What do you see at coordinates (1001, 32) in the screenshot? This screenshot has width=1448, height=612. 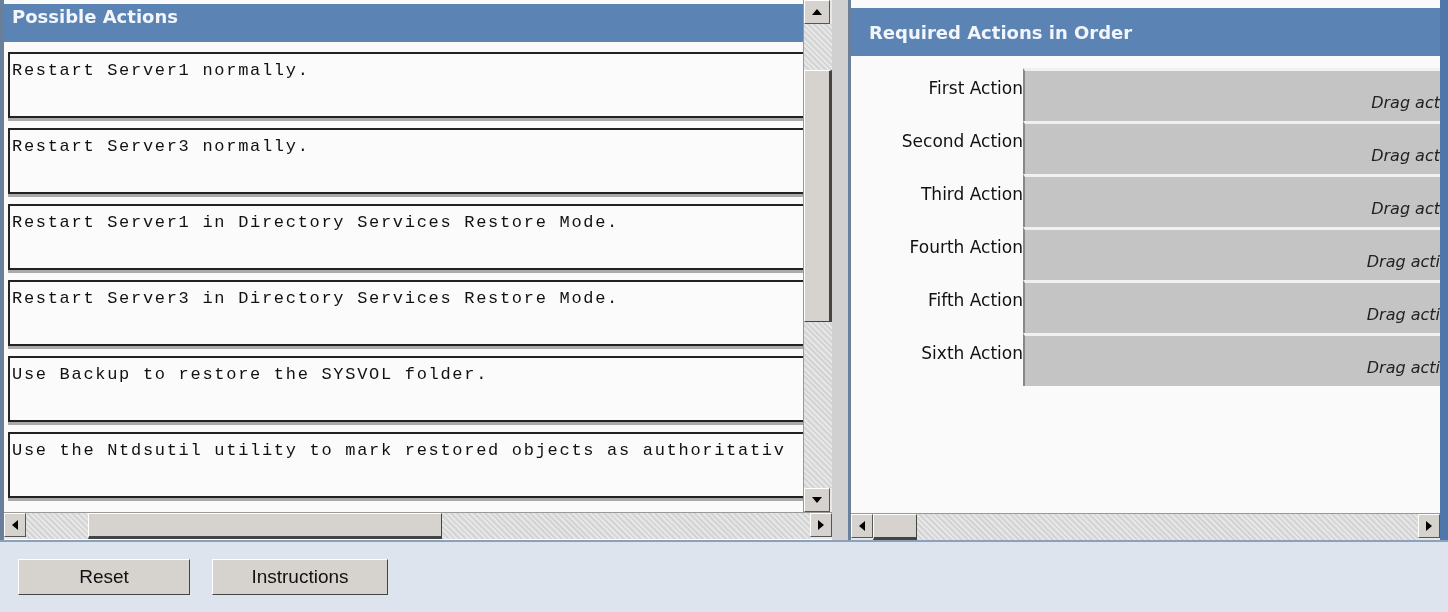 I see `panel-title: Required Actions in Order` at bounding box center [1001, 32].